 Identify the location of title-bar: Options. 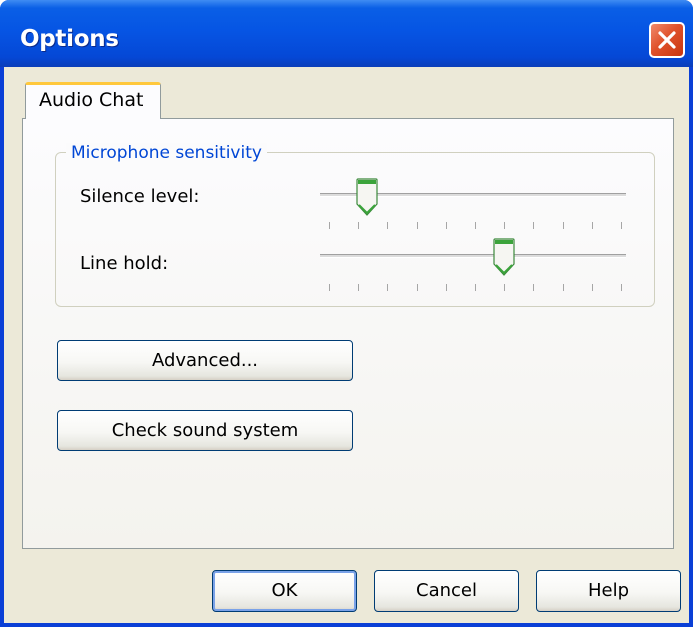
(346, 33).